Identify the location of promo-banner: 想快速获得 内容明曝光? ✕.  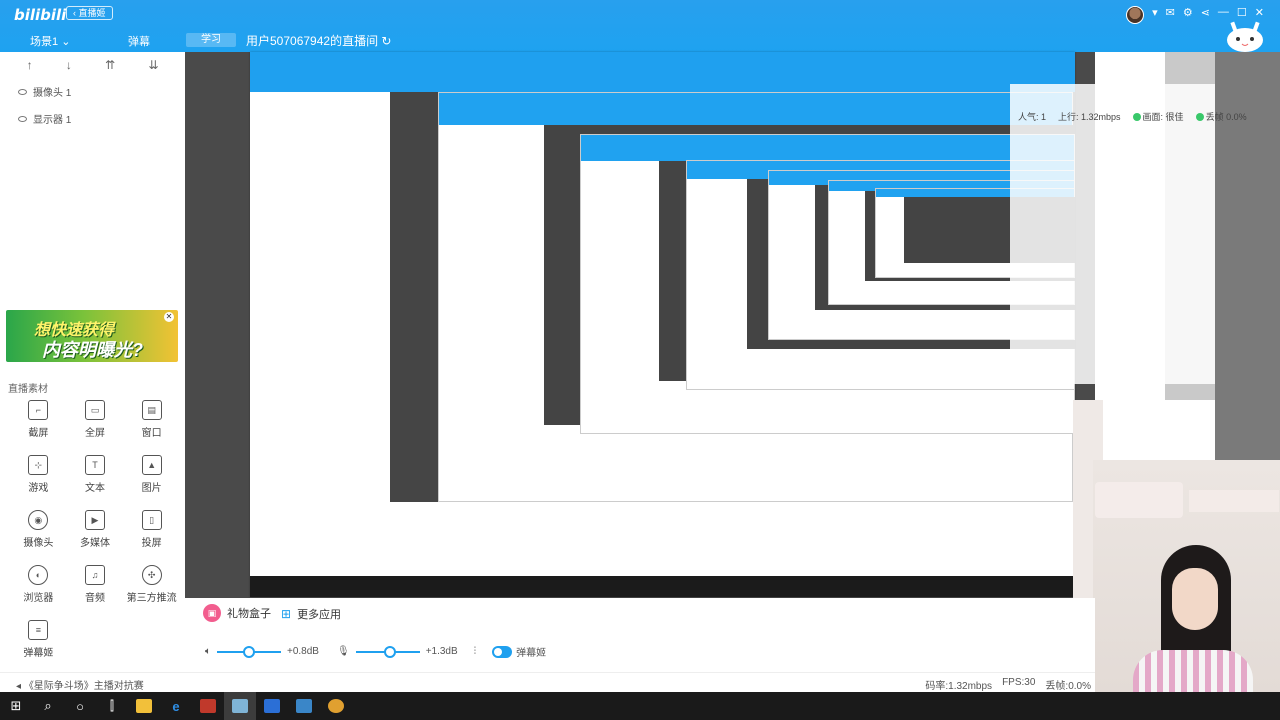
(92, 336).